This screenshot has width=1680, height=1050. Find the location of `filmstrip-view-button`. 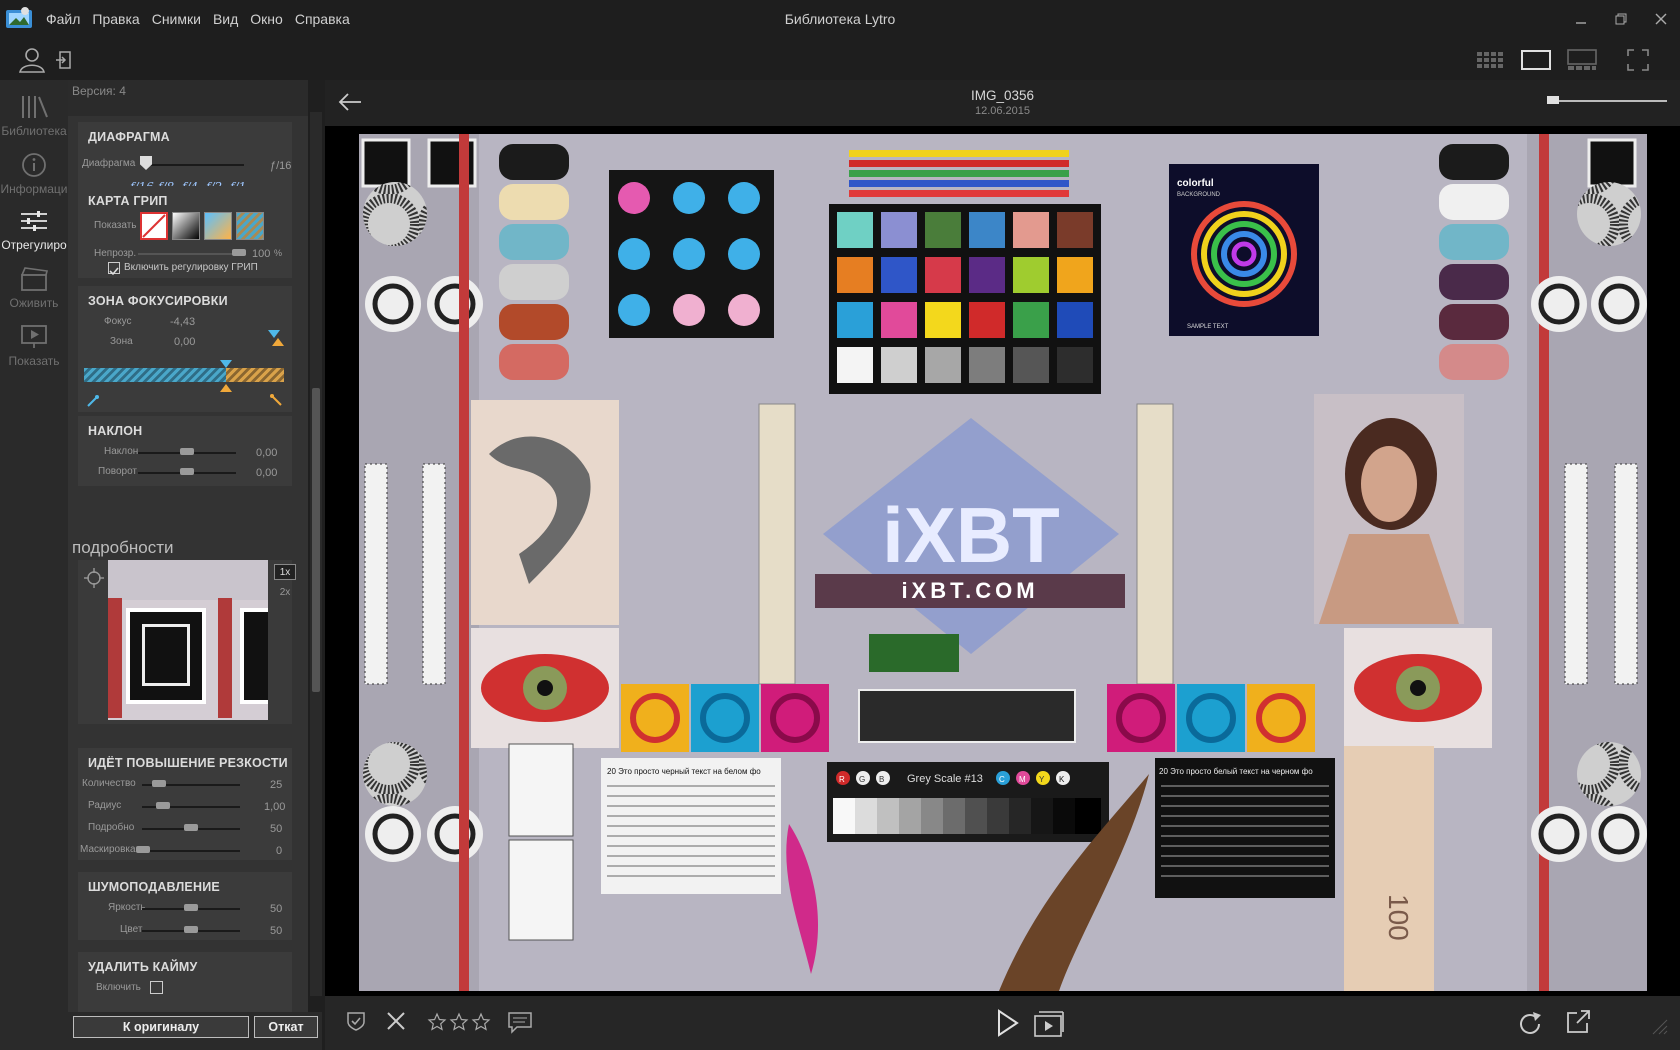

filmstrip-view-button is located at coordinates (1583, 60).